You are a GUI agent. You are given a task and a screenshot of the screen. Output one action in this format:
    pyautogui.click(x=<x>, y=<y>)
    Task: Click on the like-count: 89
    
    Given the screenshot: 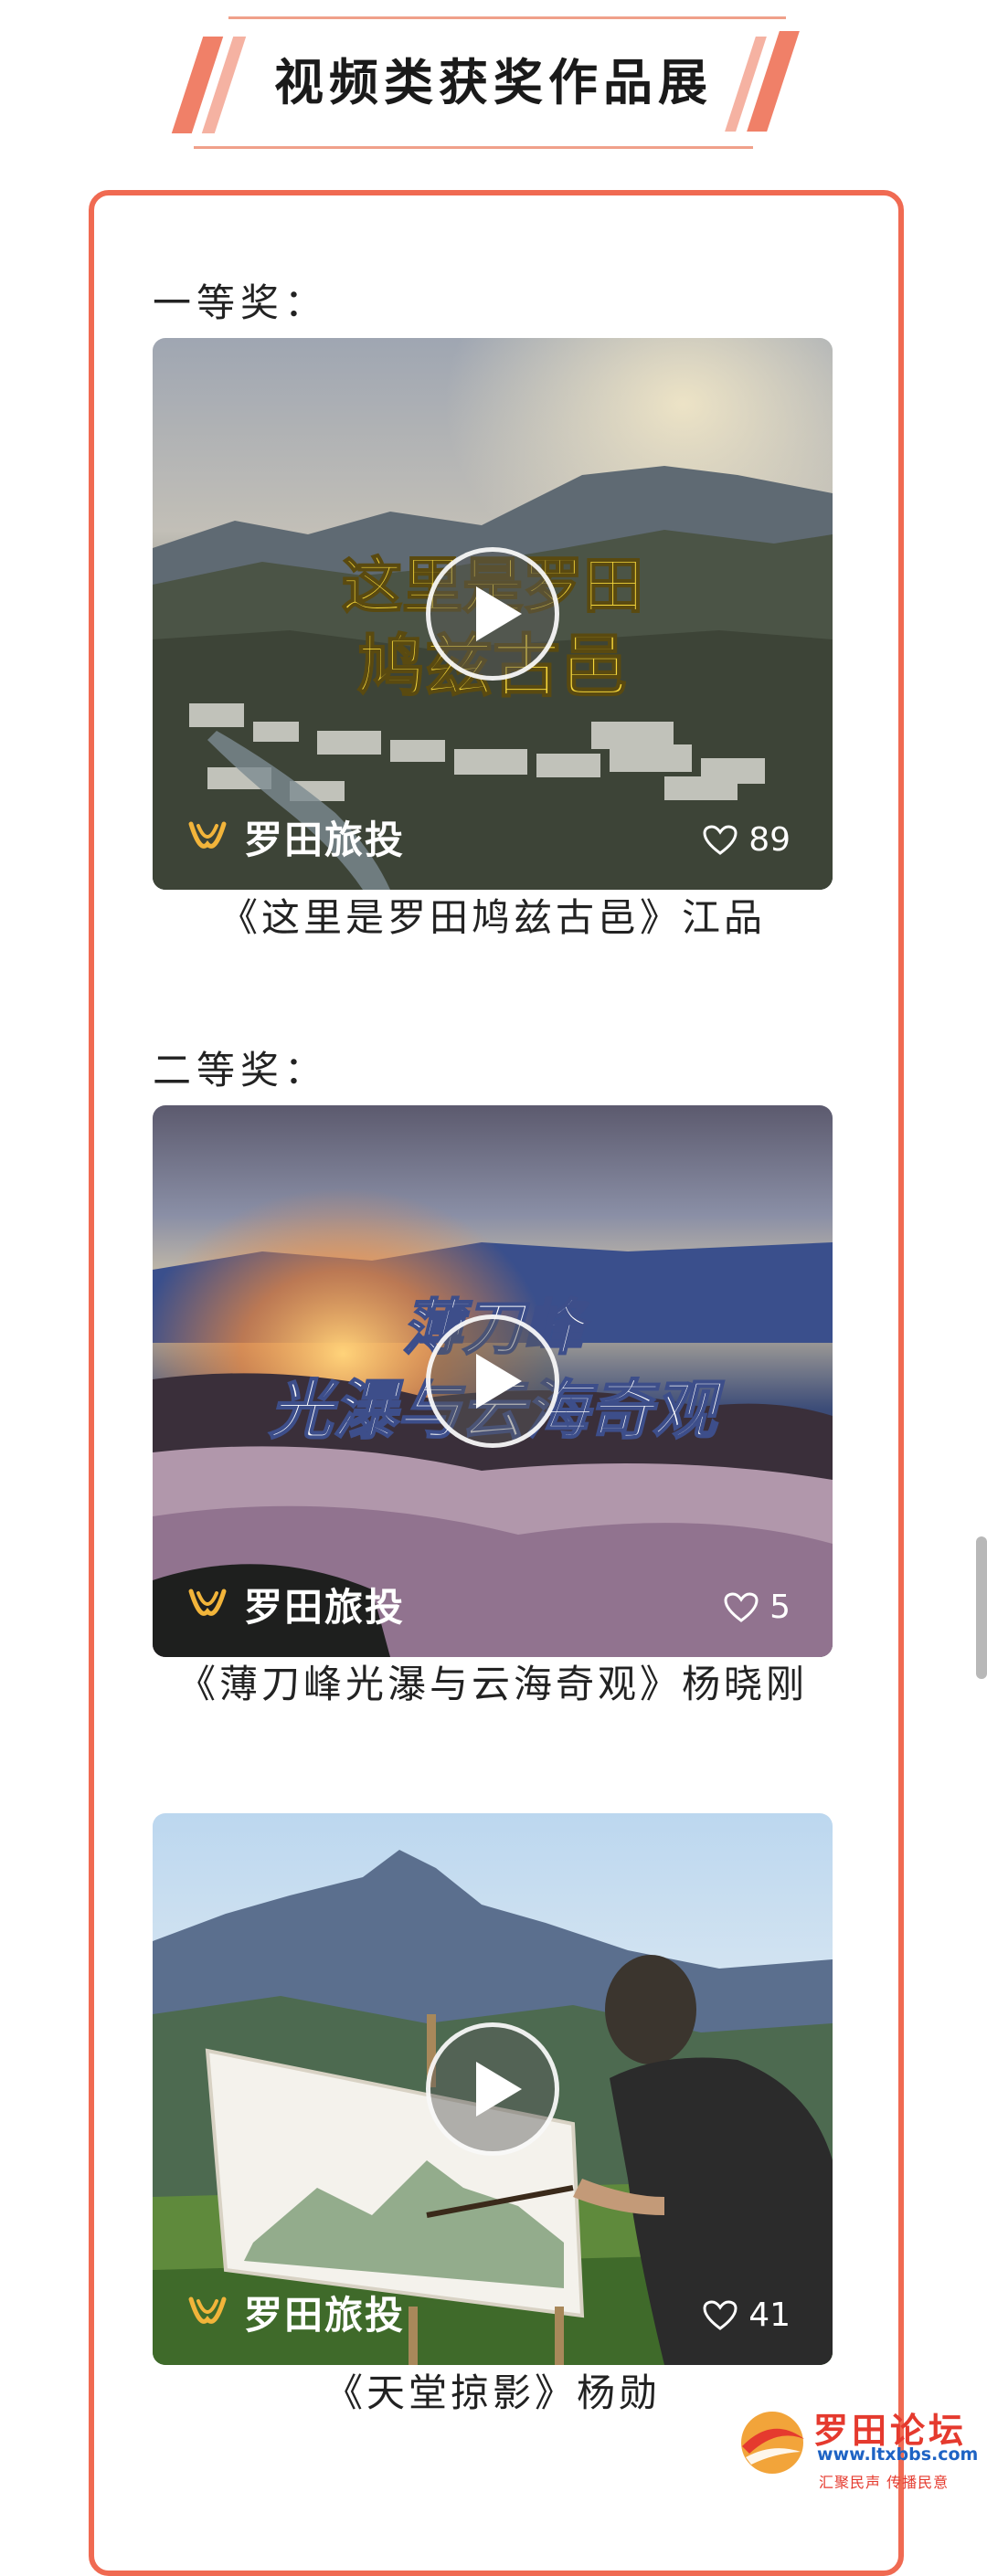 What is the action you would take?
    pyautogui.click(x=769, y=840)
    